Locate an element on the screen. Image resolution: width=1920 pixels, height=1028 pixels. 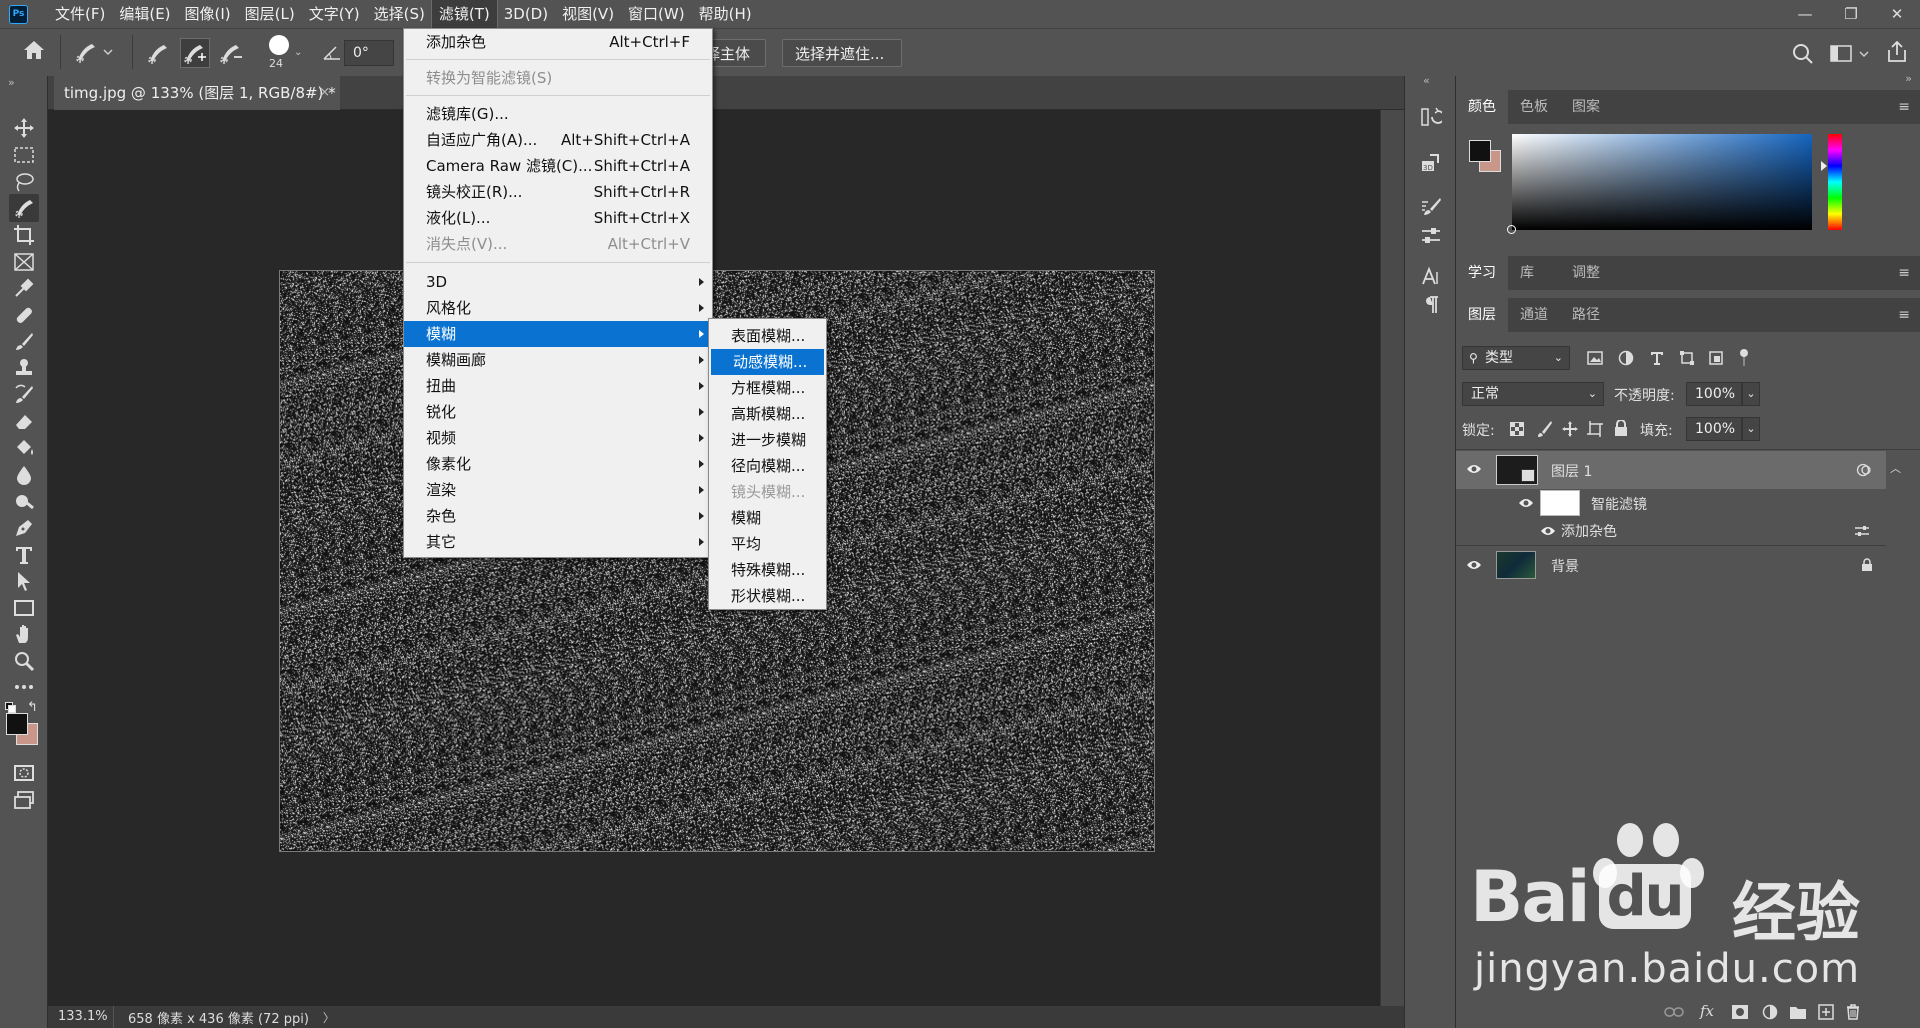
menu-layer: 图层(L) is located at coordinates (270, 14).